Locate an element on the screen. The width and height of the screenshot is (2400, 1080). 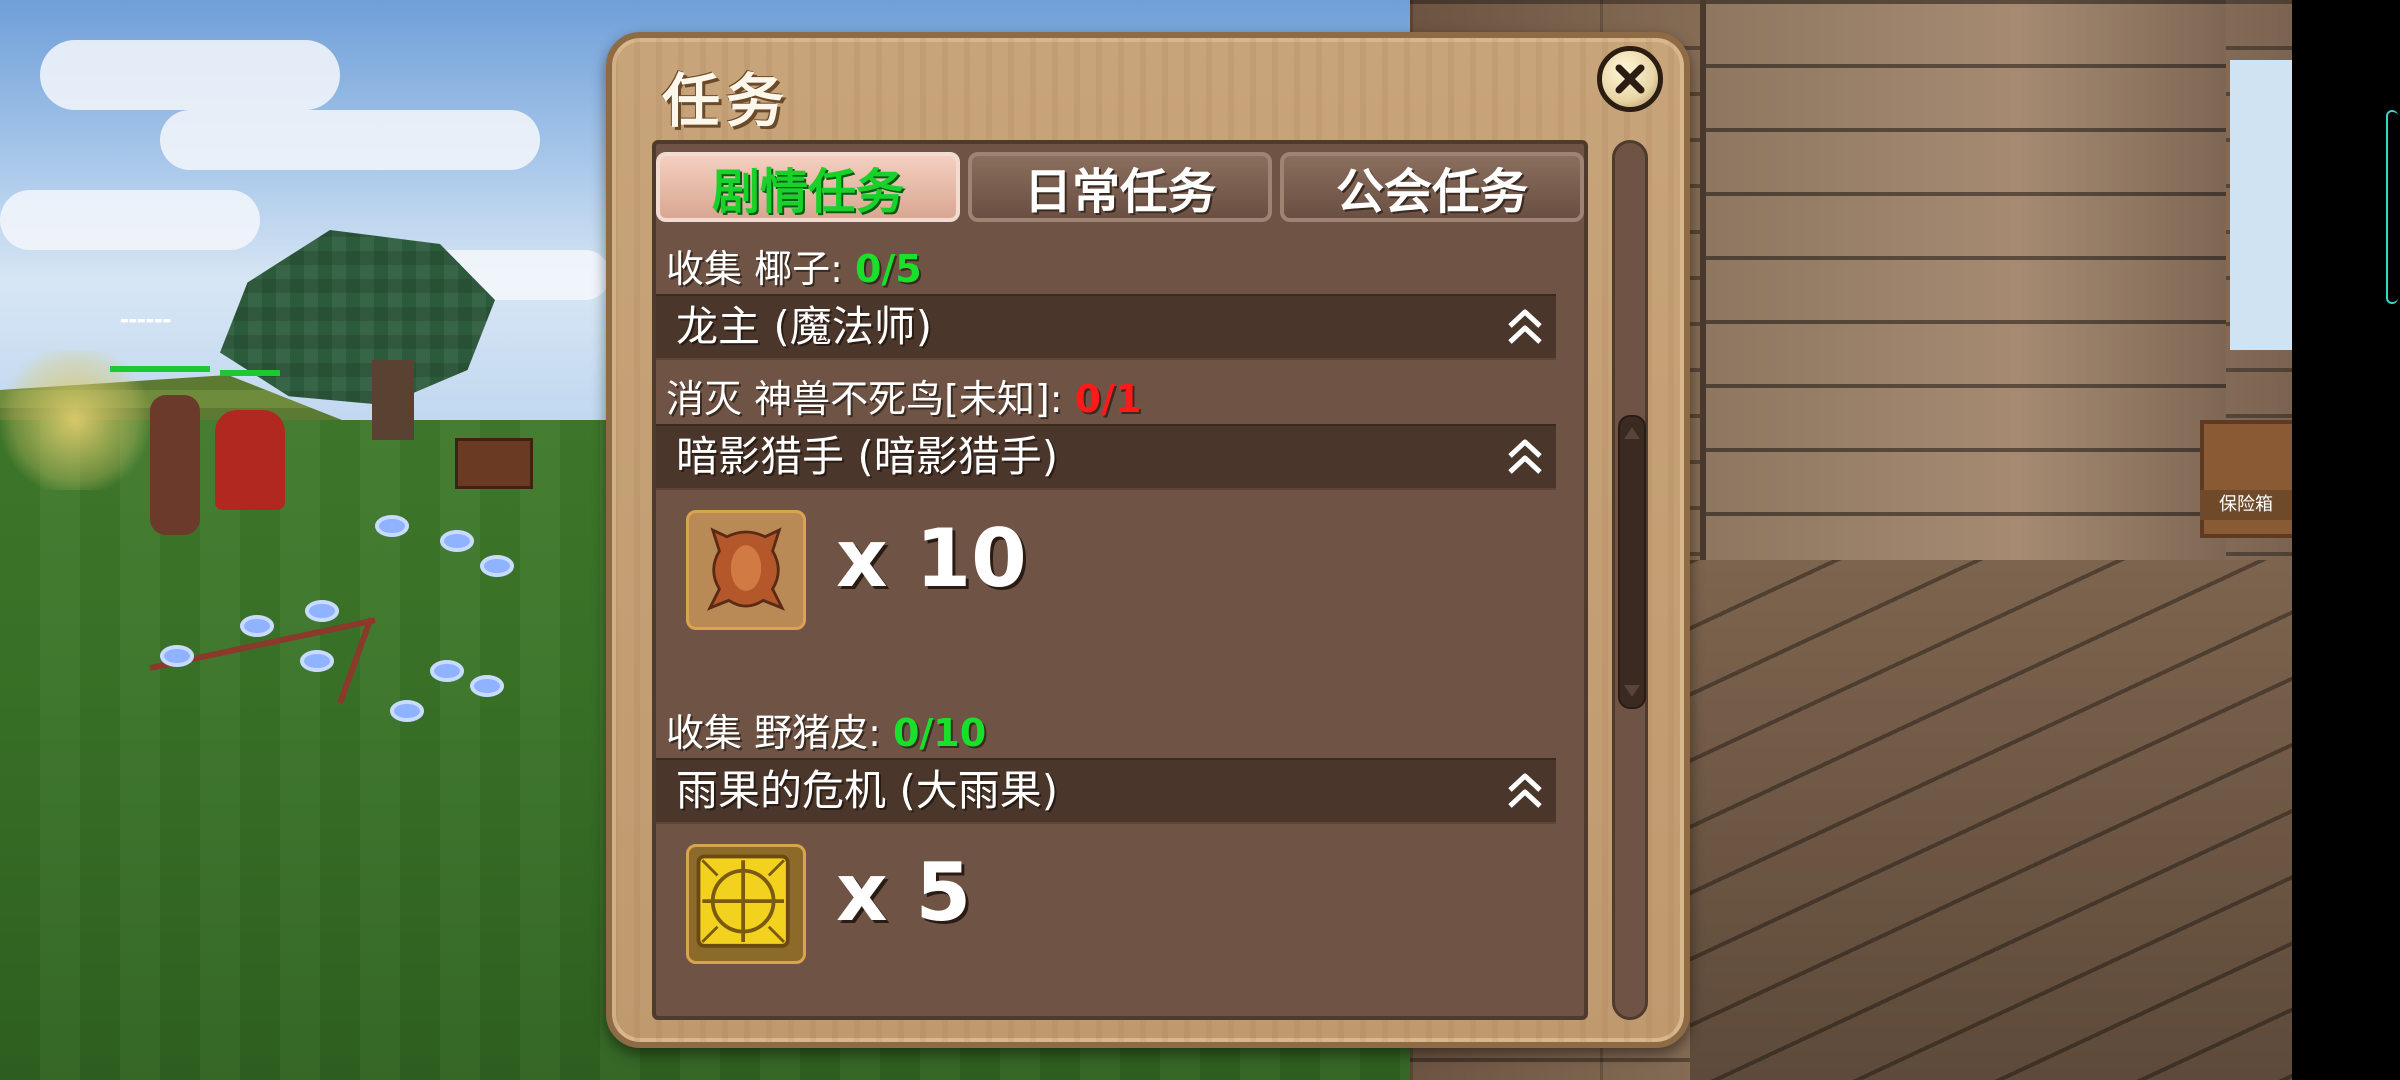
player-nameplate: ▬▬▬▬▬▬ is located at coordinates (146, 321).